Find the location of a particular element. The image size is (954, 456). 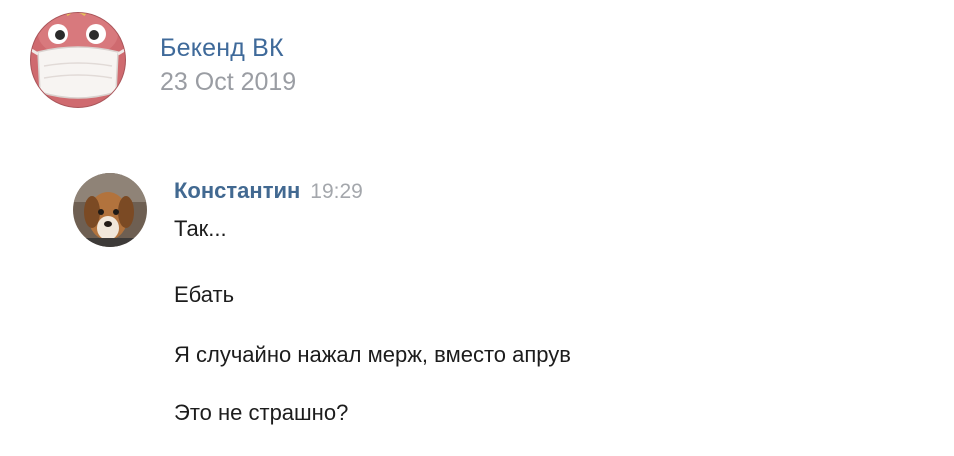

post-date: 23 Oct 2019 is located at coordinates (228, 82).